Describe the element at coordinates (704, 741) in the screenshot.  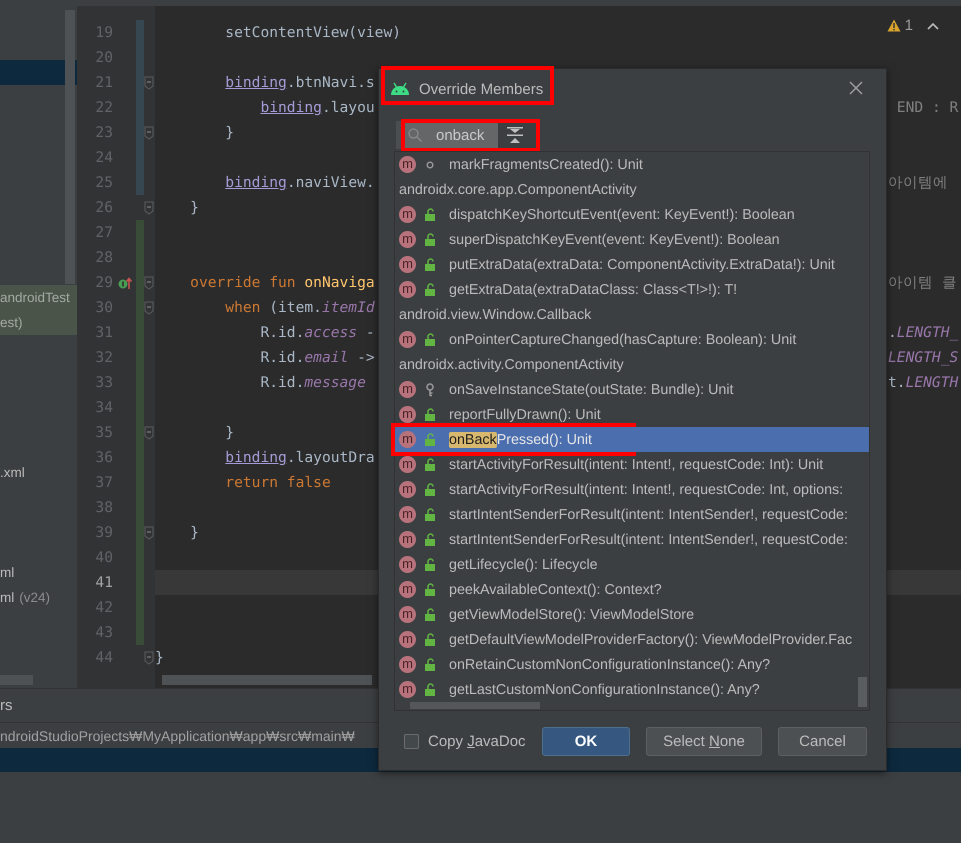
I see `dialog-button: Select None` at that location.